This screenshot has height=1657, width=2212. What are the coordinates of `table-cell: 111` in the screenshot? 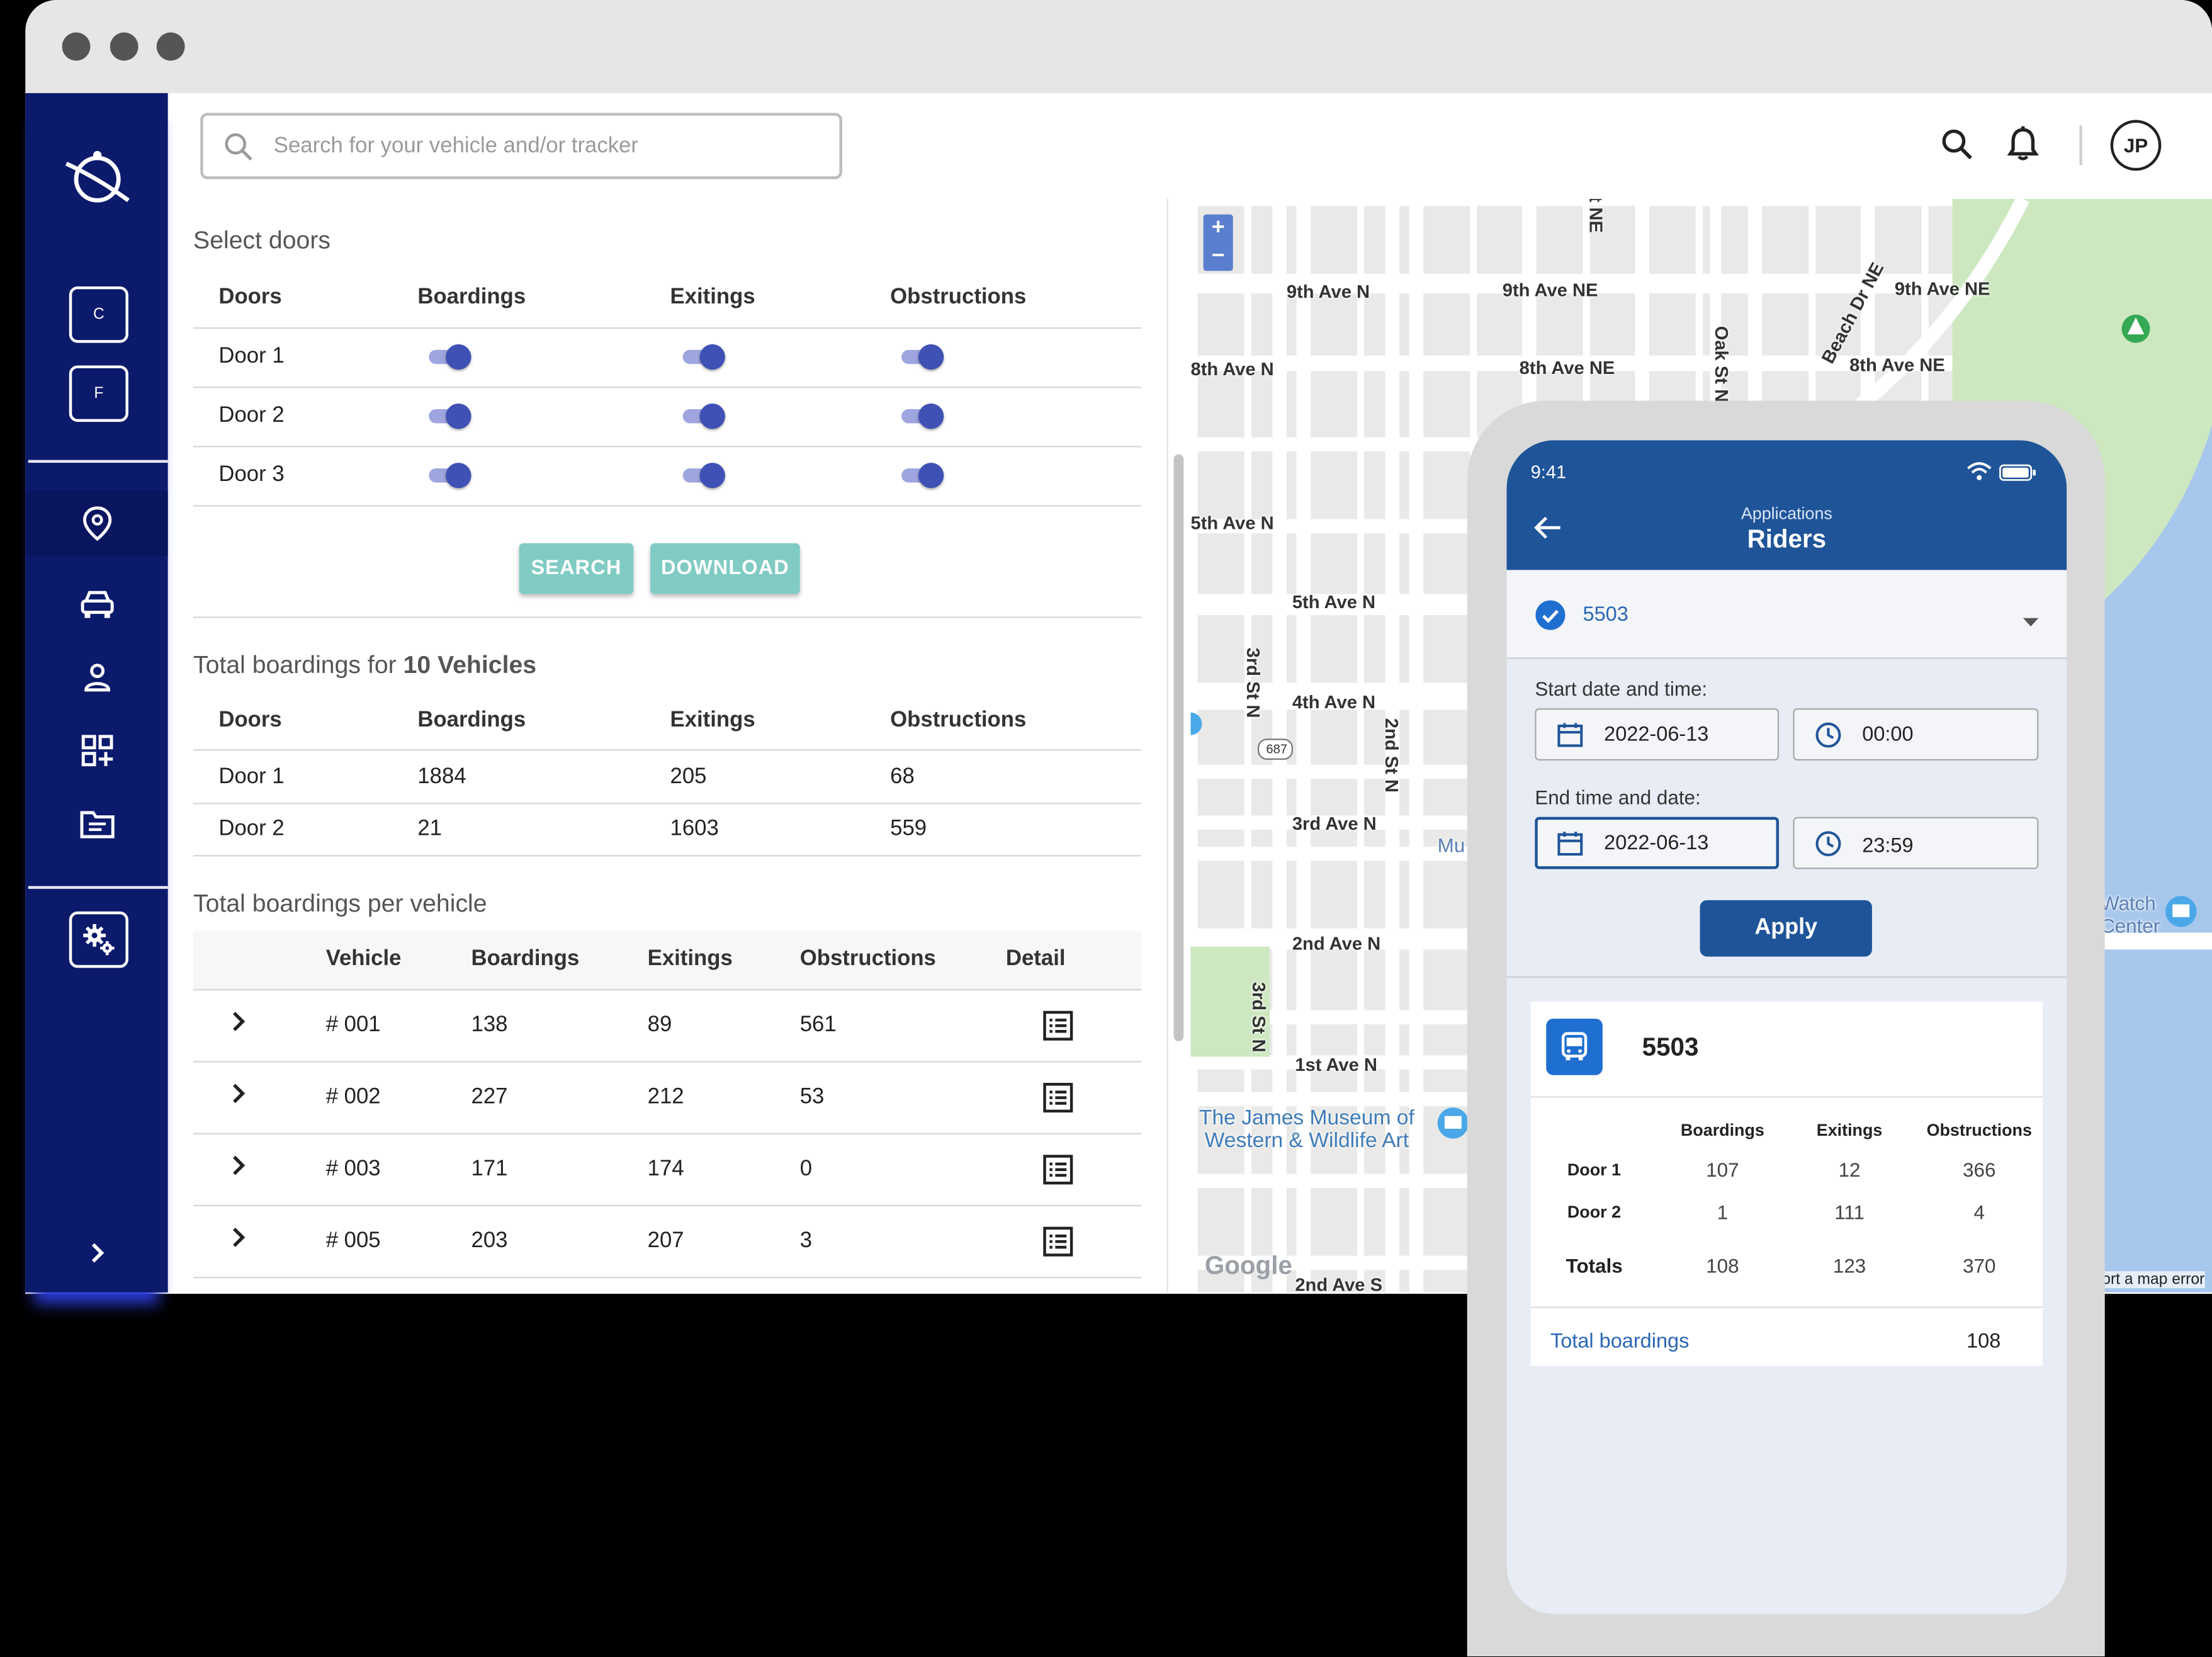 It's located at (1850, 1212).